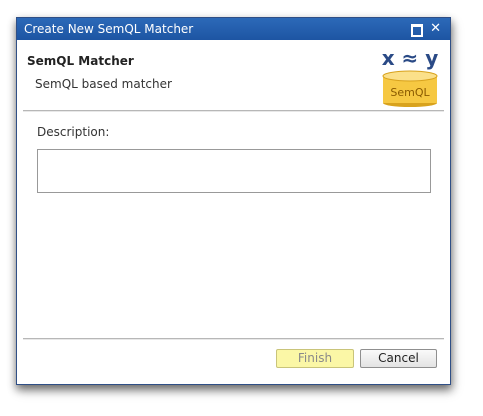 The height and width of the screenshot is (416, 483). What do you see at coordinates (398, 358) in the screenshot?
I see `cancel-button: Cancel` at bounding box center [398, 358].